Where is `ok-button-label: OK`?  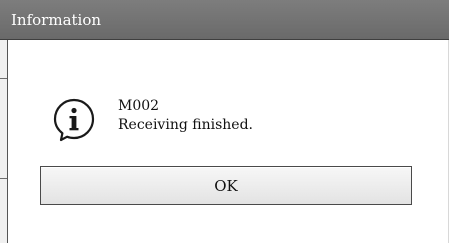
ok-button-label: OK is located at coordinates (226, 185).